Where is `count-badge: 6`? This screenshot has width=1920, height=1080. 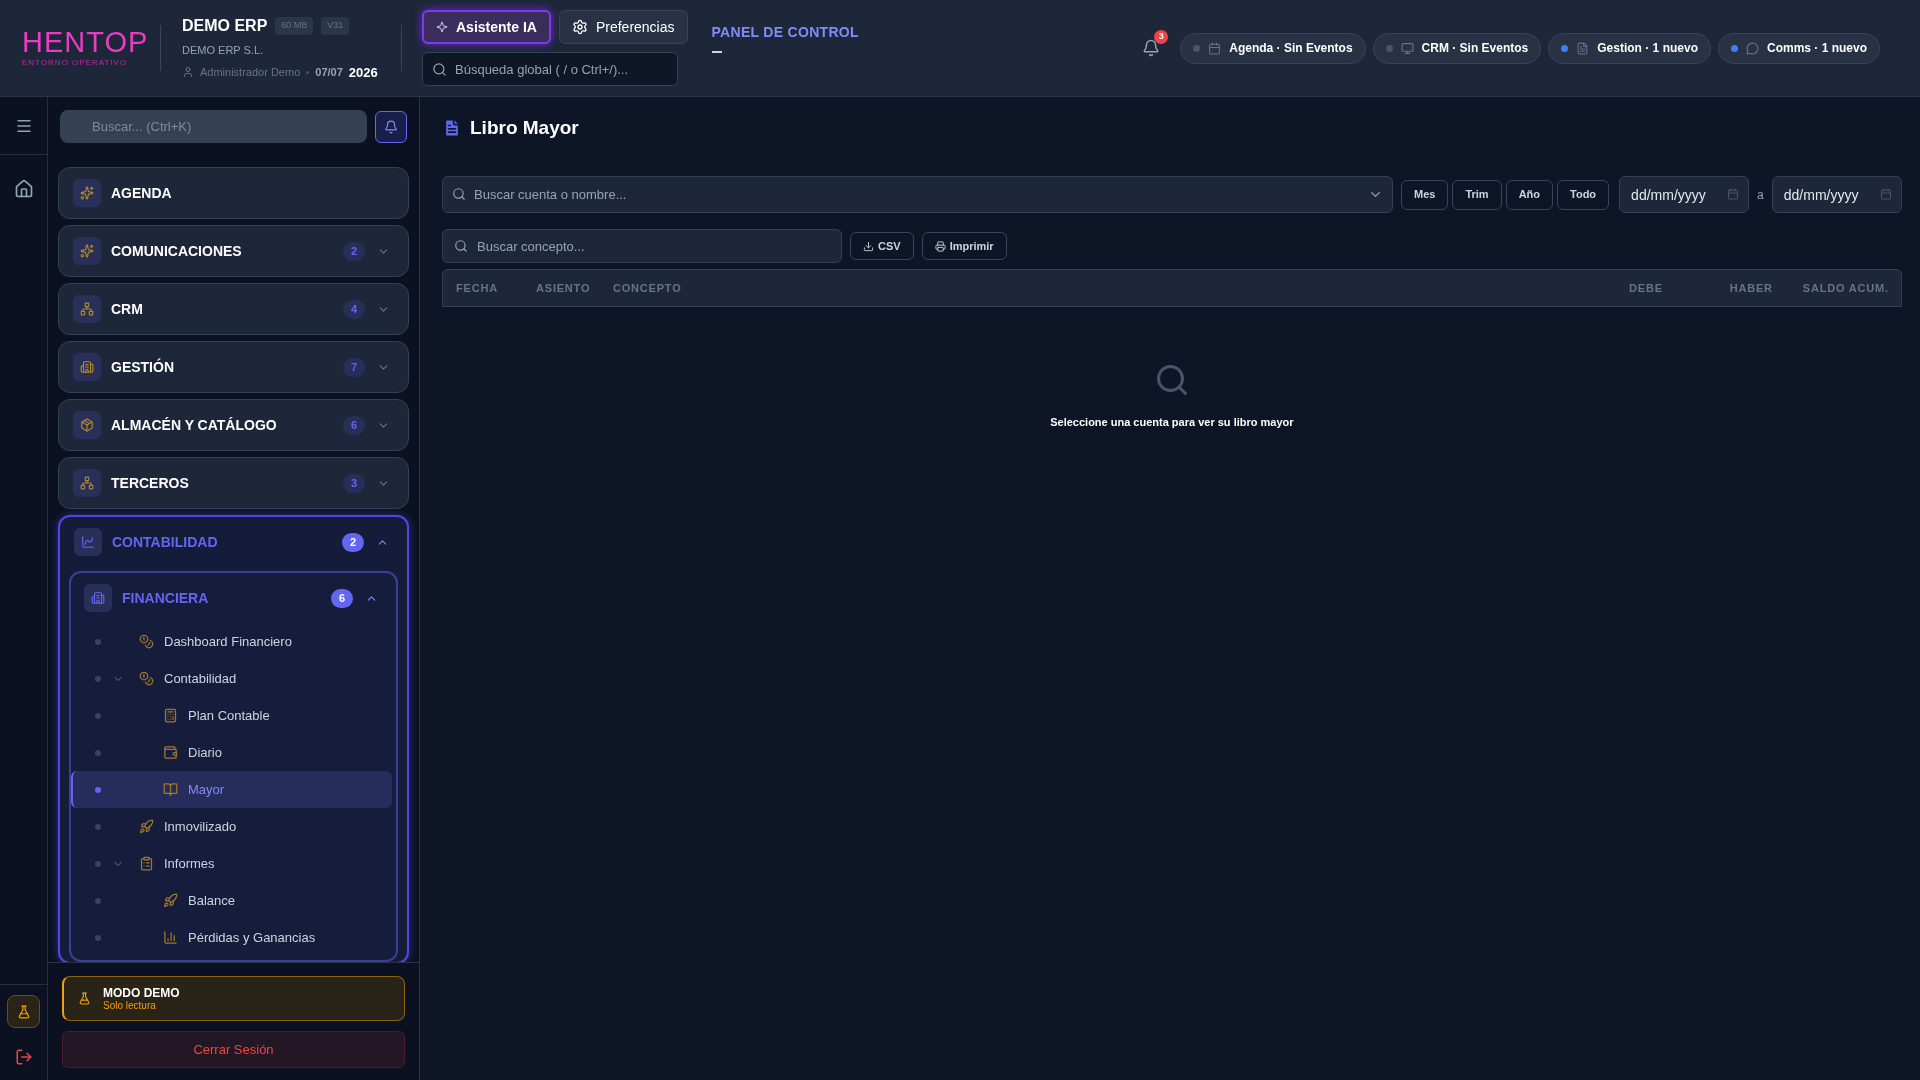 count-badge: 6 is located at coordinates (354, 425).